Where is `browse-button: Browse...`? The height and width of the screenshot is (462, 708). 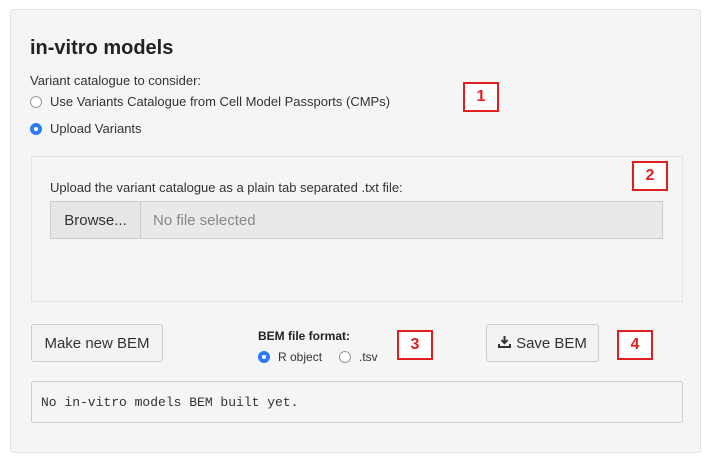 browse-button: Browse... is located at coordinates (95, 220).